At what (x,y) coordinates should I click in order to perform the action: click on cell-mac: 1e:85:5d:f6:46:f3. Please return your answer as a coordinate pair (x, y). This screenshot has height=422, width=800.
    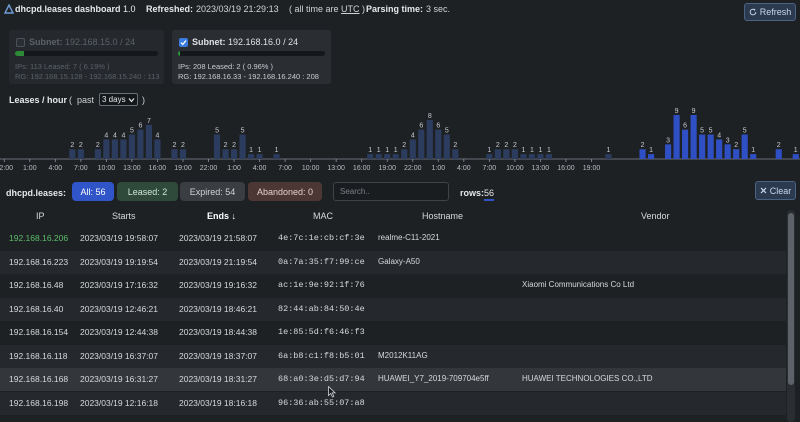
    Looking at the image, I should click on (321, 332).